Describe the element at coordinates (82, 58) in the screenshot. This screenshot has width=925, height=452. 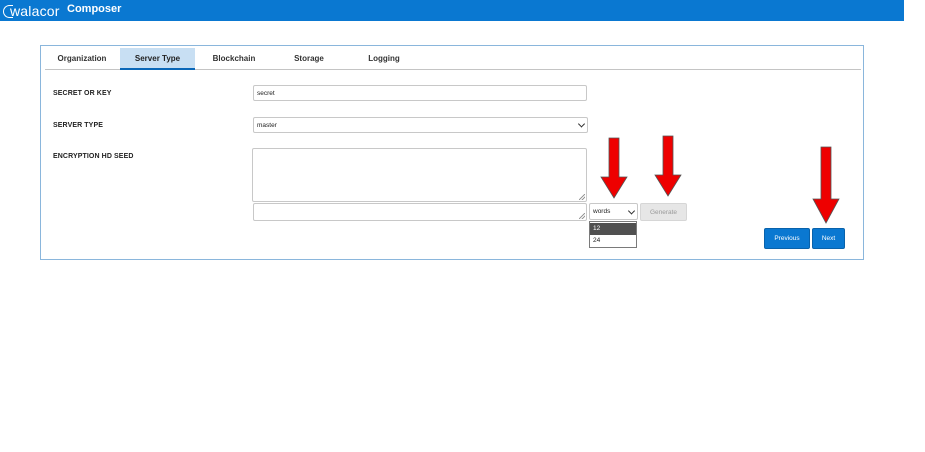
I see `tab-organization: Organization` at that location.